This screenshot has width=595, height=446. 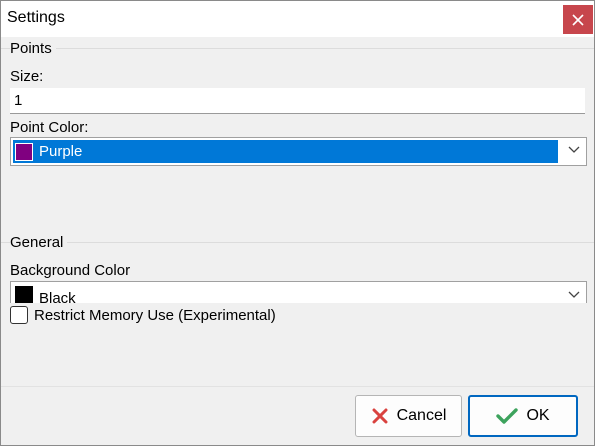 I want to click on close-button, so click(x=578, y=19).